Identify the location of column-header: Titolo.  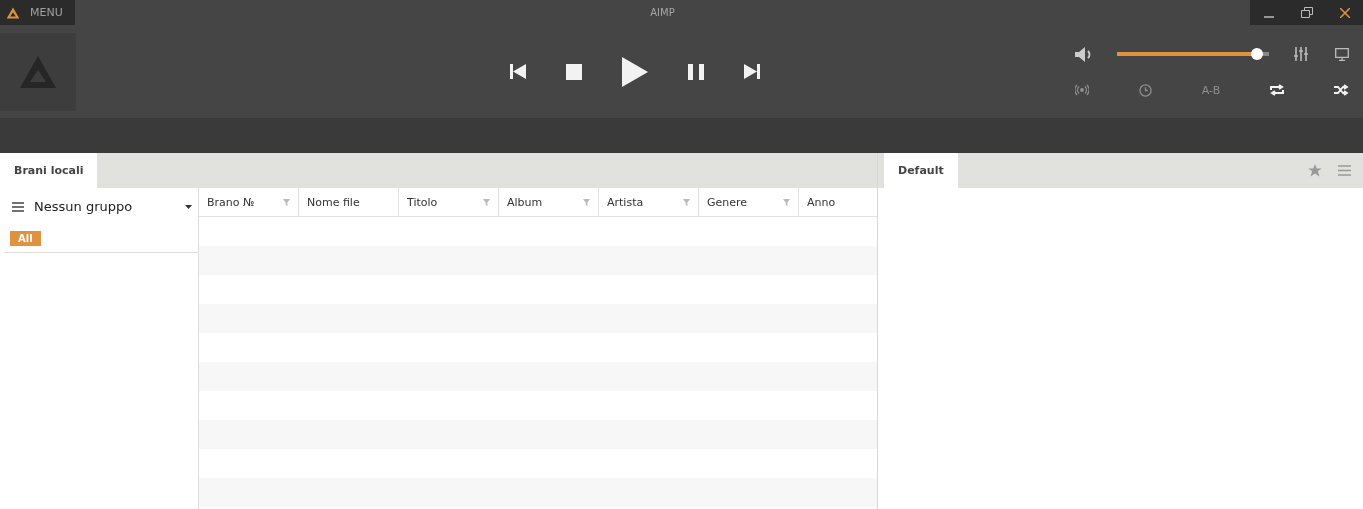
(449, 202).